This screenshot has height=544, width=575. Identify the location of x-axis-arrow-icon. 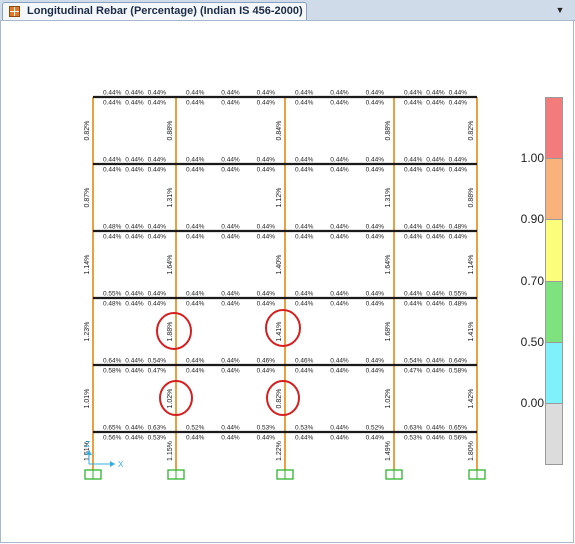
(112, 464).